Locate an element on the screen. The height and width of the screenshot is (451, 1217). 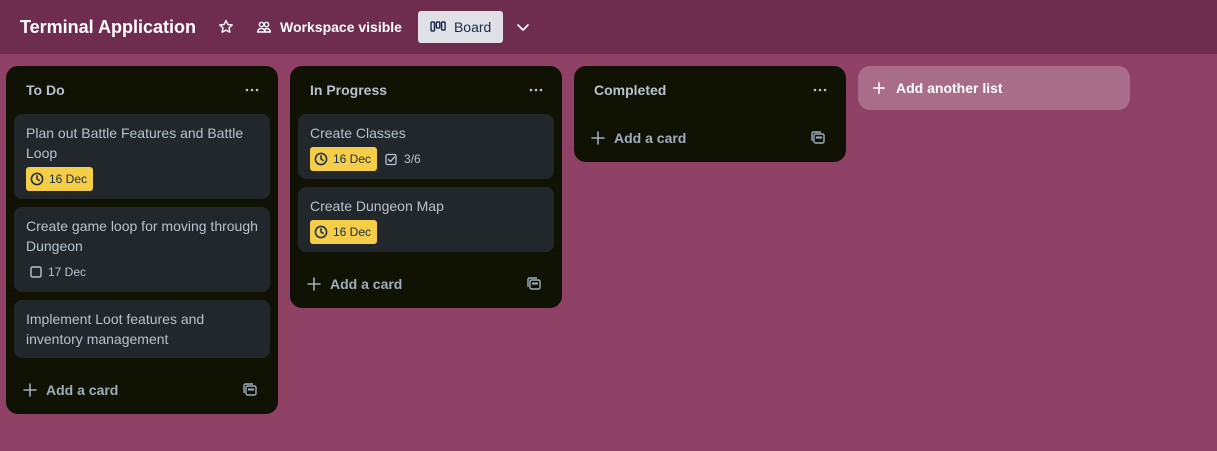
add-another-list-label: Add another list is located at coordinates (949, 88).